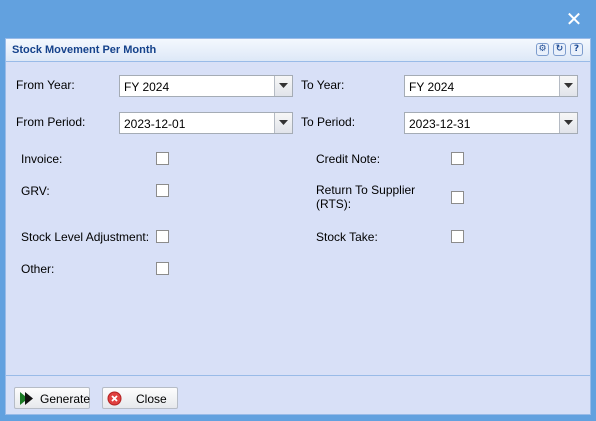  I want to click on panel-header: Stock Movement Per Month ⚙ ↻ ?, so click(298, 50).